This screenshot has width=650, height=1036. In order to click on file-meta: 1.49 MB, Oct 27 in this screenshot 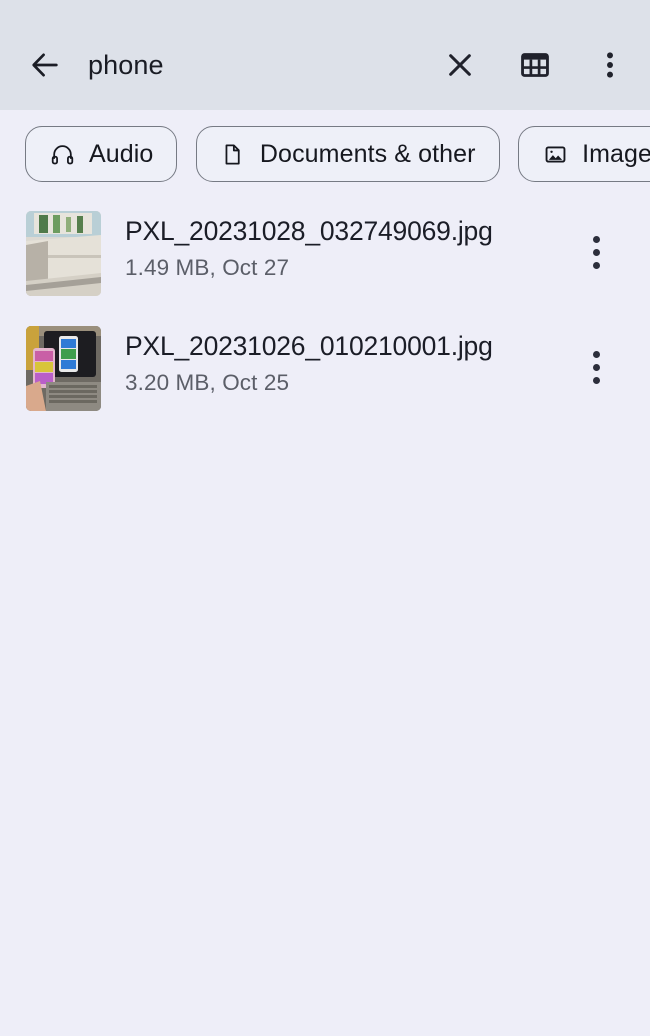, I will do `click(207, 267)`.